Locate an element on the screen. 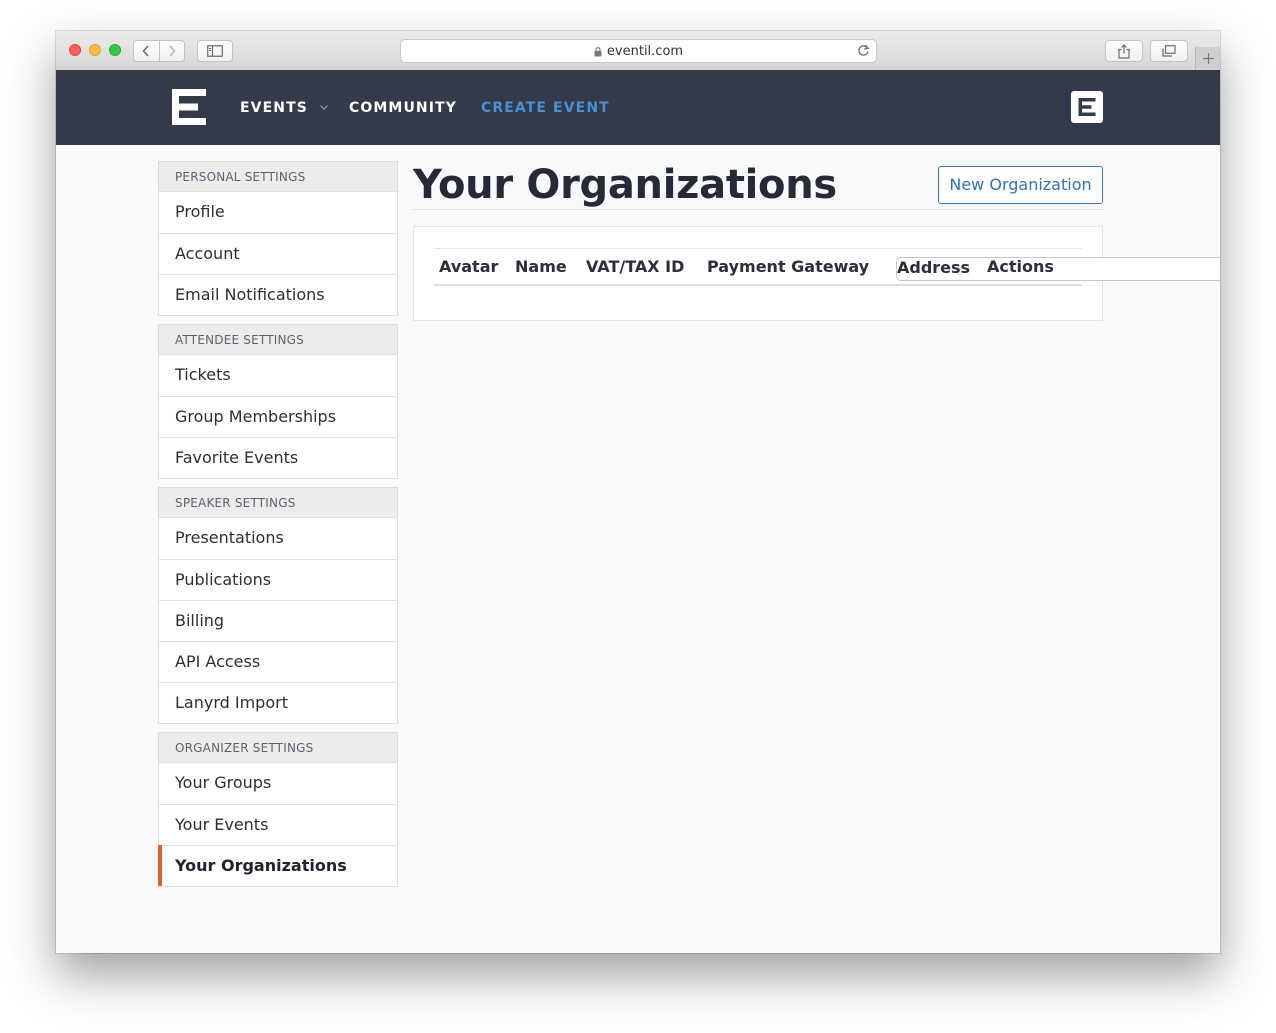 This screenshot has width=1276, height=1033. sidebar-icon is located at coordinates (215, 51).